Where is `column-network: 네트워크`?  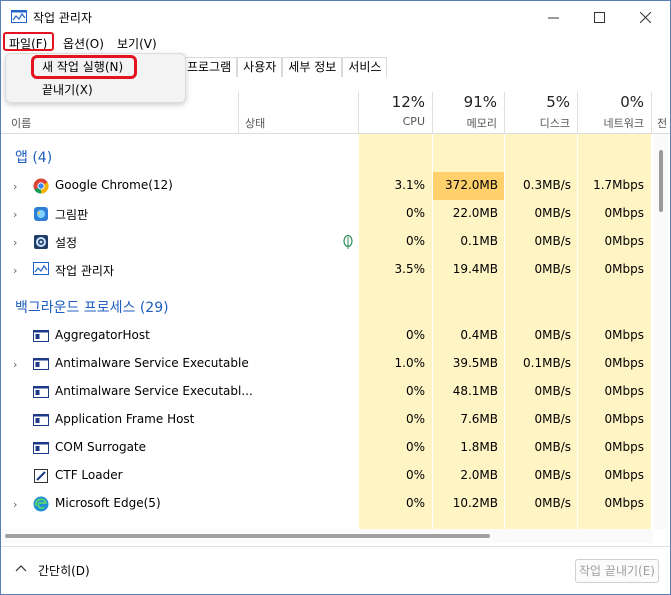
column-network: 네트워크 is located at coordinates (611, 123).